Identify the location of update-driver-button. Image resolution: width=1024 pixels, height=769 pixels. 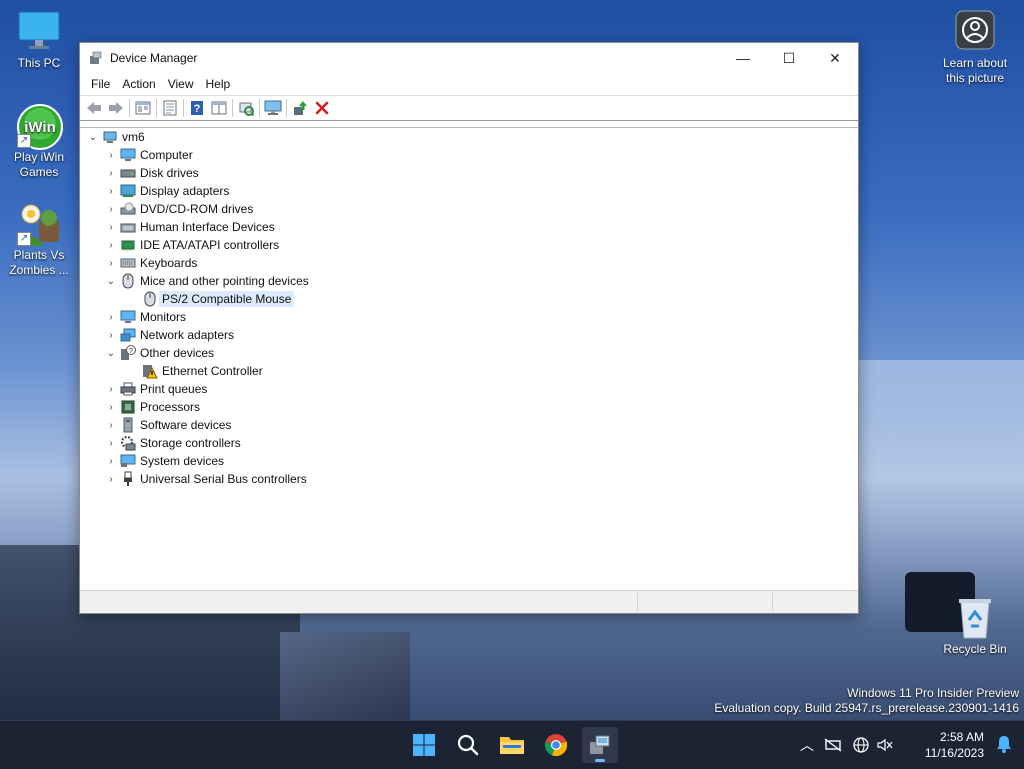
(300, 108).